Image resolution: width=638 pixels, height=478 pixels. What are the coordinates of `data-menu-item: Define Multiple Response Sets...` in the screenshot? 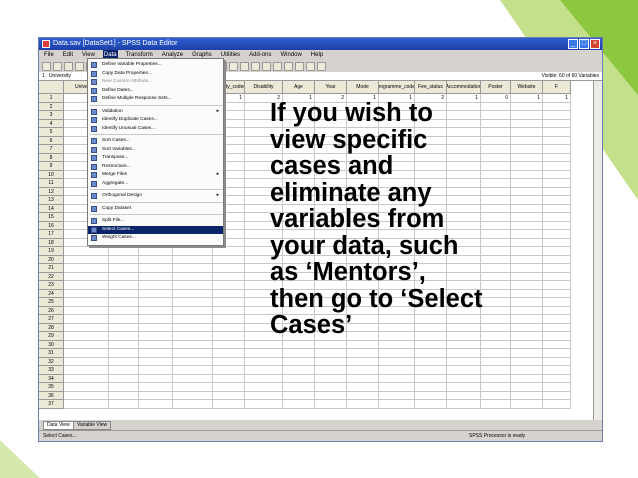 It's located at (155, 99).